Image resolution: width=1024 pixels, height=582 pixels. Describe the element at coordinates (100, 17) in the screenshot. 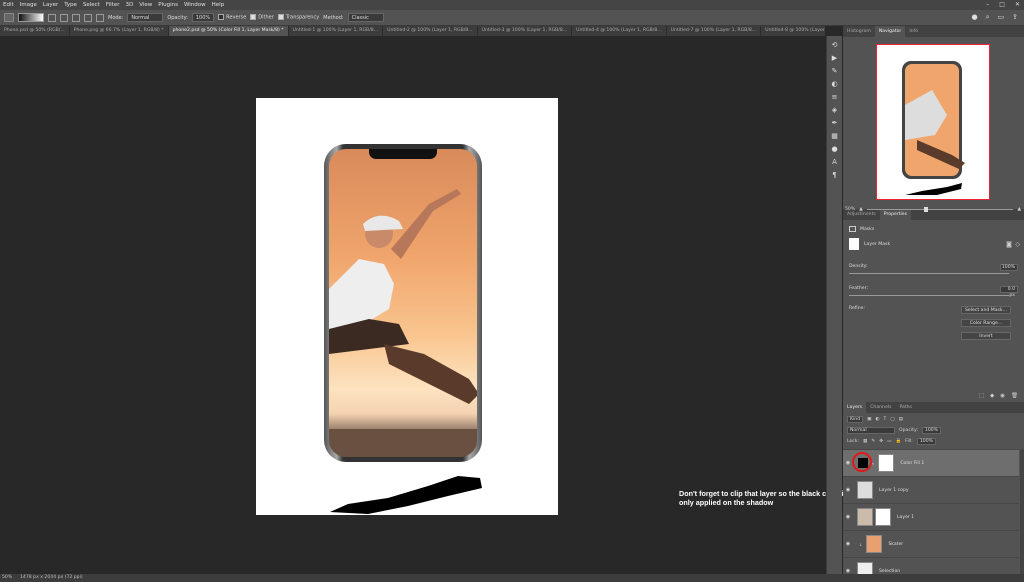

I see `diamond-gradient-icon` at that location.